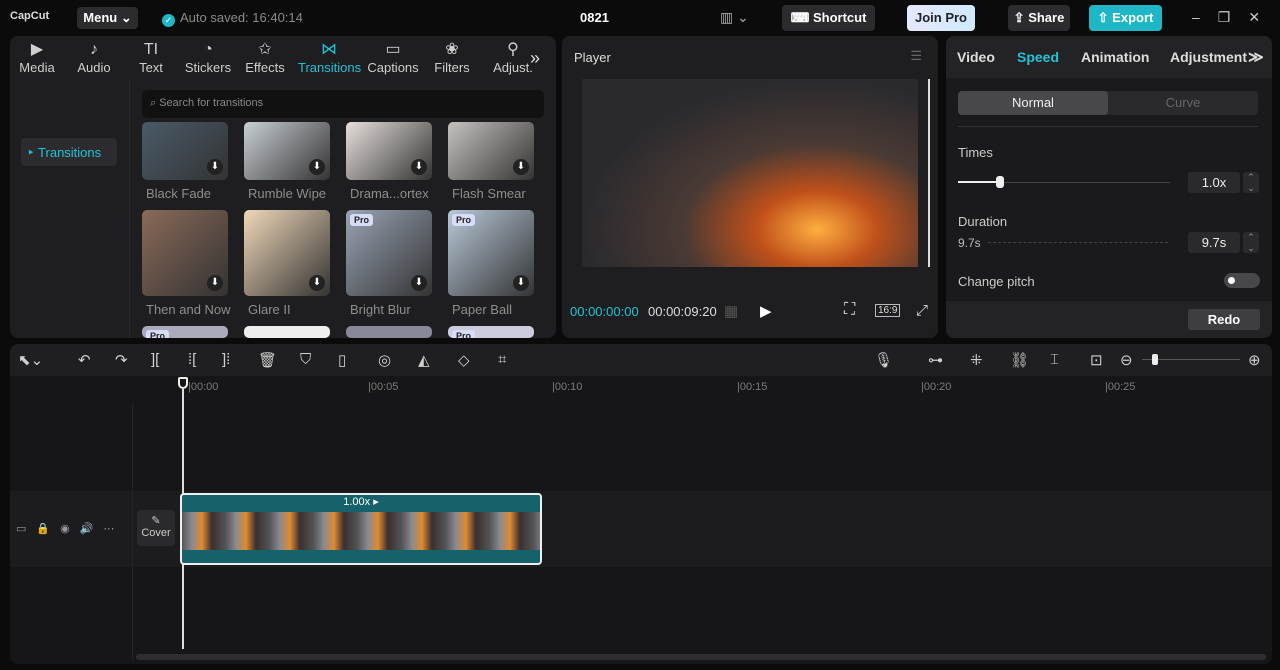  Describe the element at coordinates (265, 57) in the screenshot. I see `tab-effects: ✩ Effects` at that location.